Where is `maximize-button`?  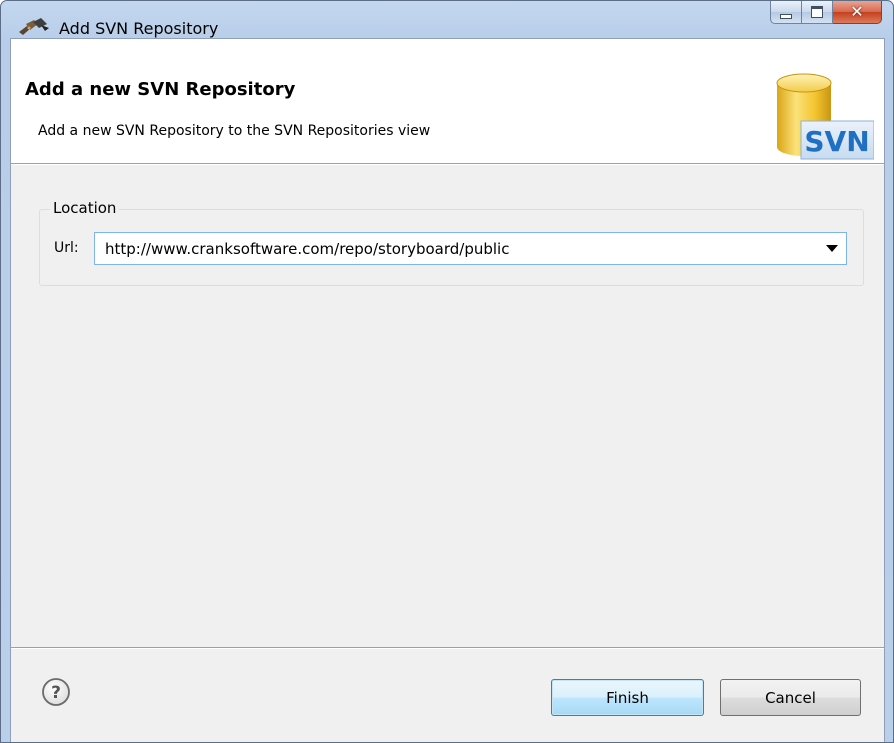
maximize-button is located at coordinates (817, 12).